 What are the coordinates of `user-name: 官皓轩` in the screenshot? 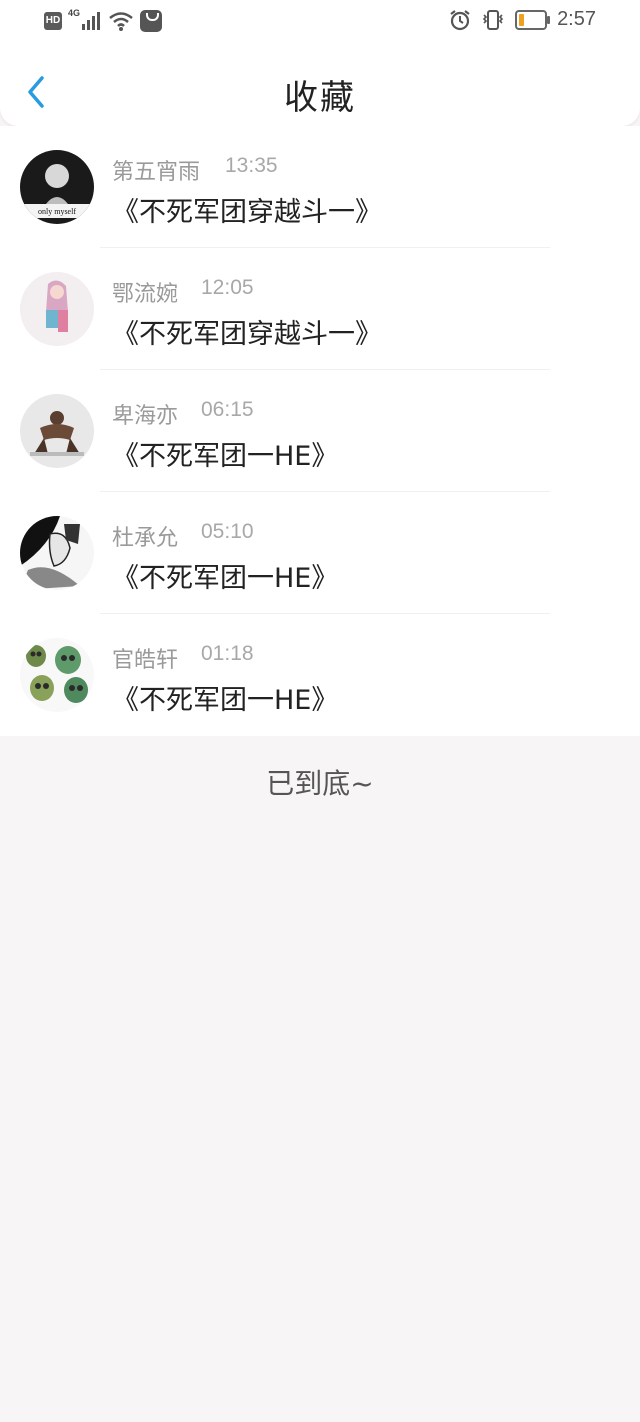 It's located at (145, 660).